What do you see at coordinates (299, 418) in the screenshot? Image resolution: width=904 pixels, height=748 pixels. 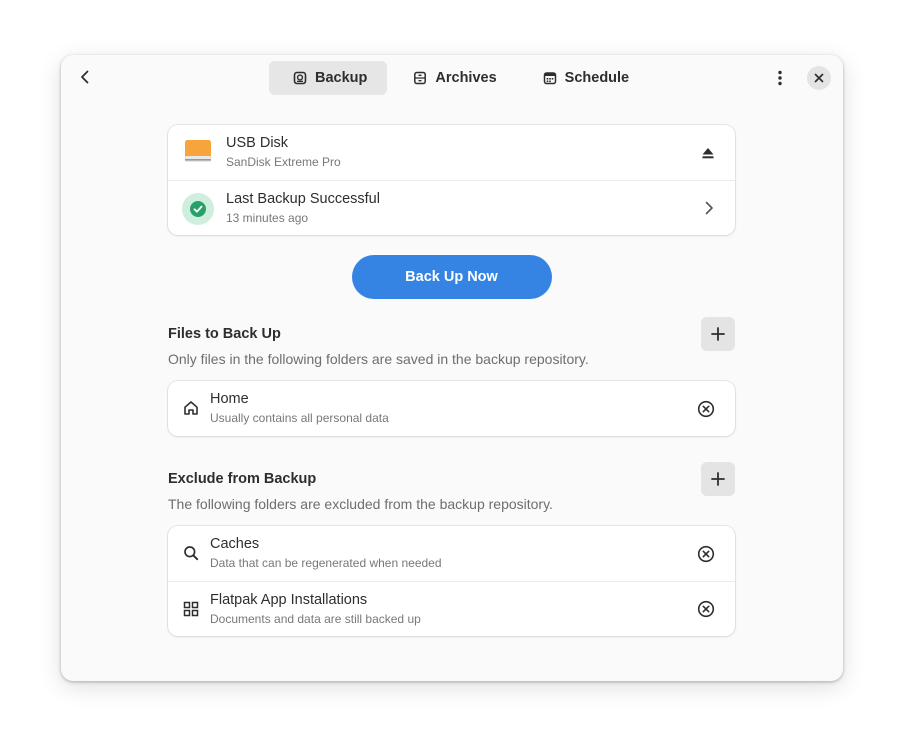 I see `item-subtitle: Usually contains all personal data` at bounding box center [299, 418].